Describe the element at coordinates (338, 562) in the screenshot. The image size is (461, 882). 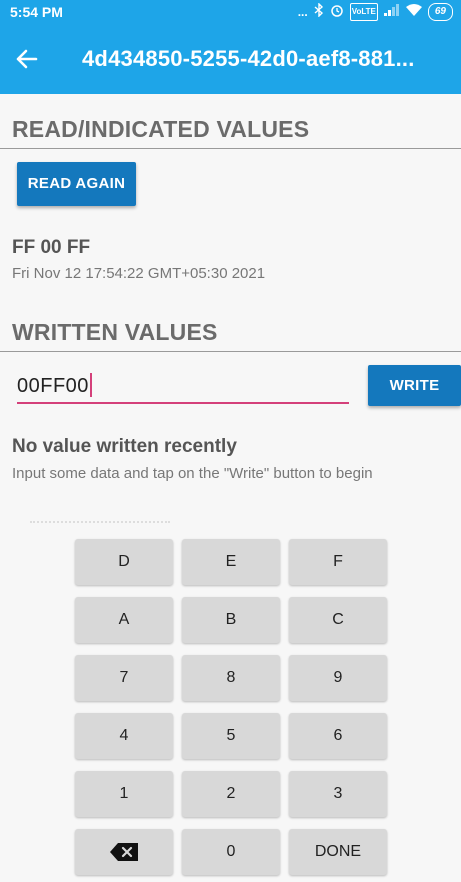
I see `key-f: F` at that location.